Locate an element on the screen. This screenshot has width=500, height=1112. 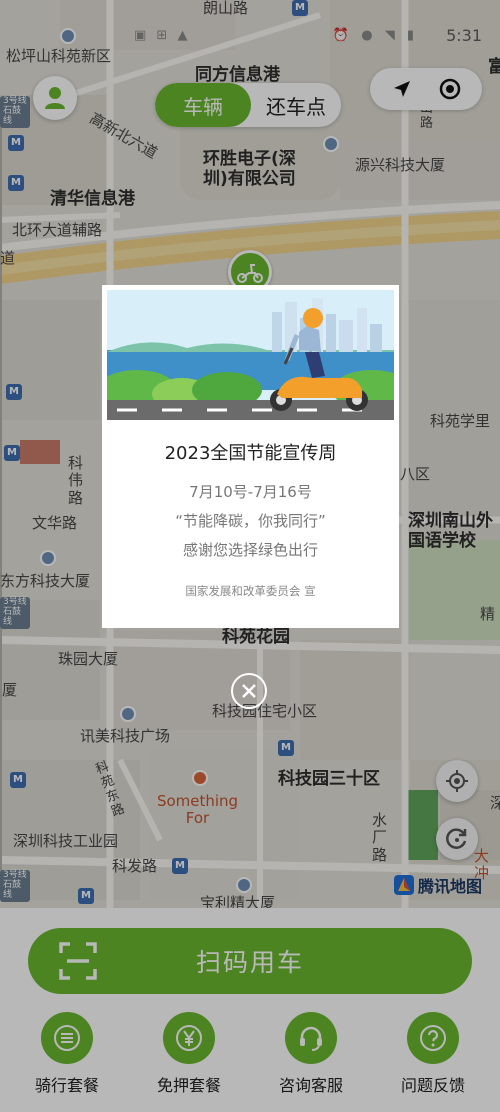
close-modal-button is located at coordinates (249, 691).